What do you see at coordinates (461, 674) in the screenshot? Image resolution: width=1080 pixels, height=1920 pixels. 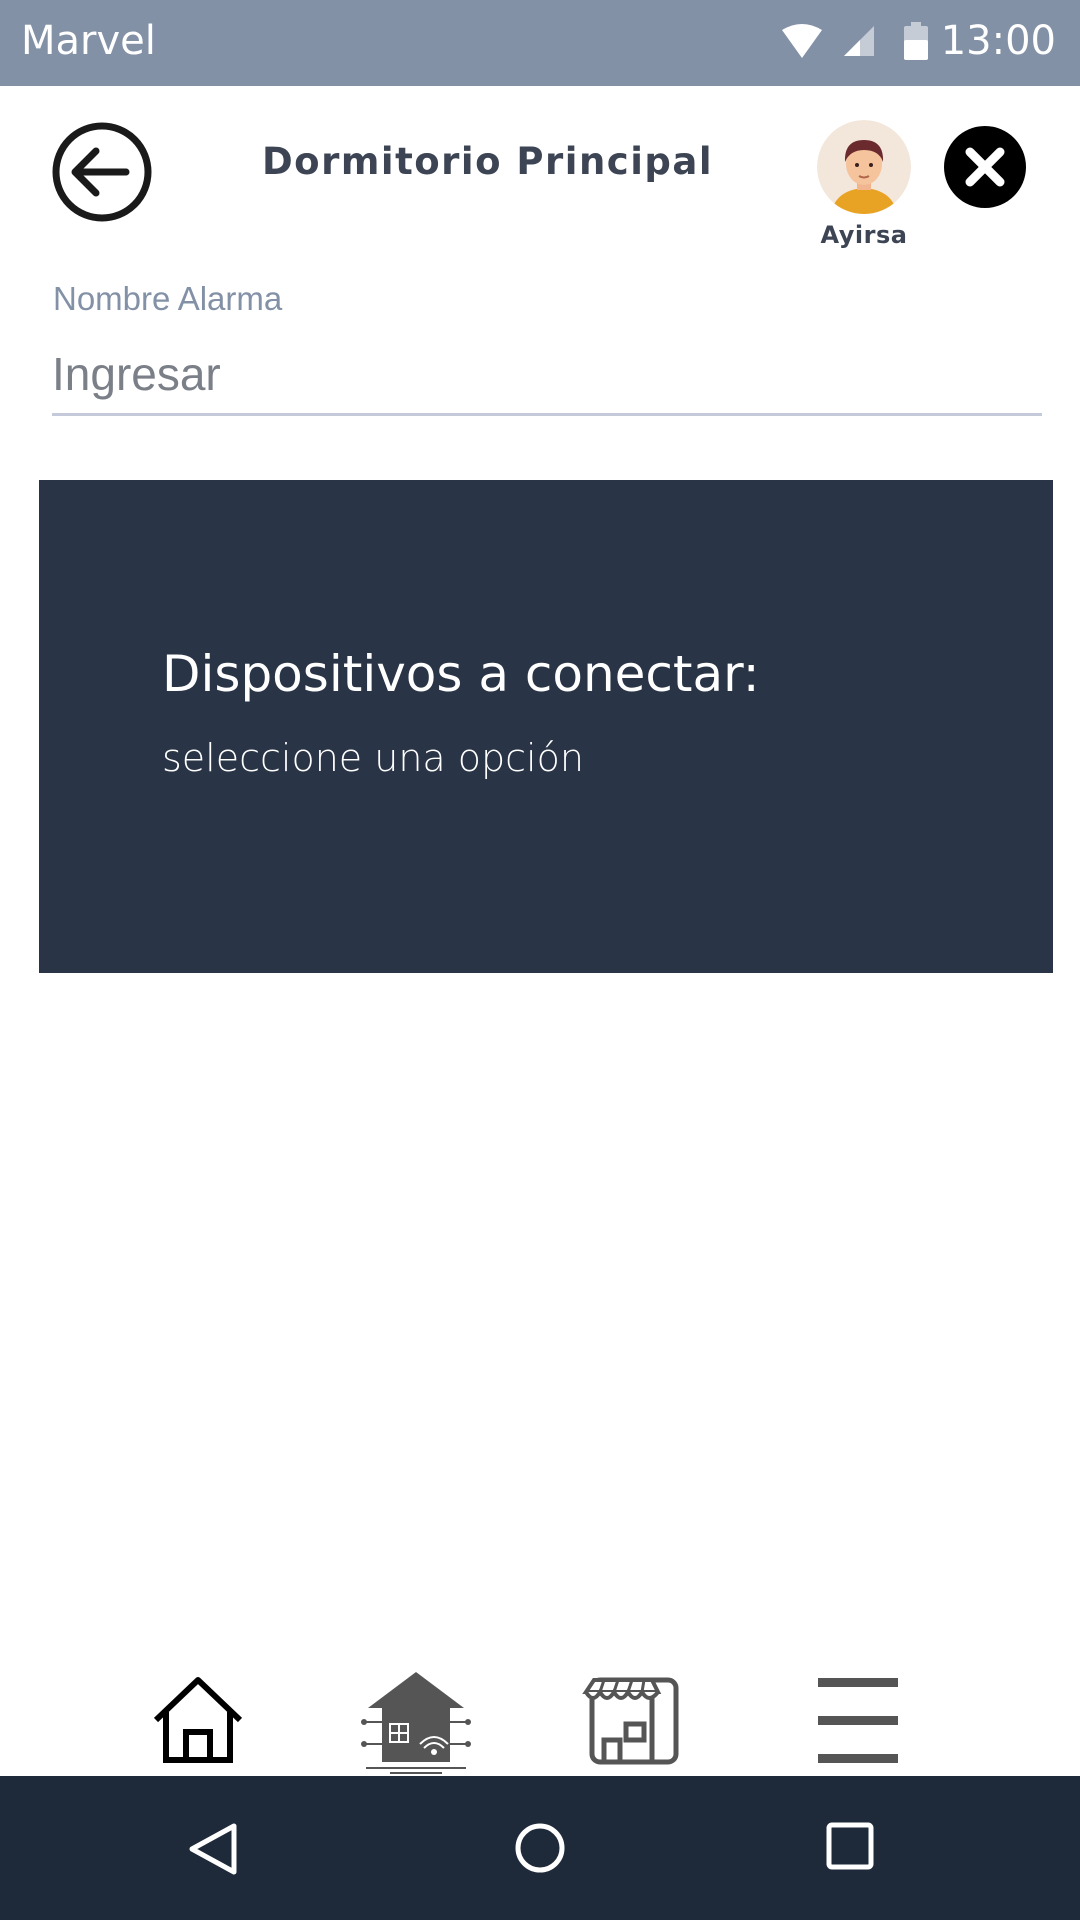 I see `devices-panel-title: Dispositivos a conectar:` at bounding box center [461, 674].